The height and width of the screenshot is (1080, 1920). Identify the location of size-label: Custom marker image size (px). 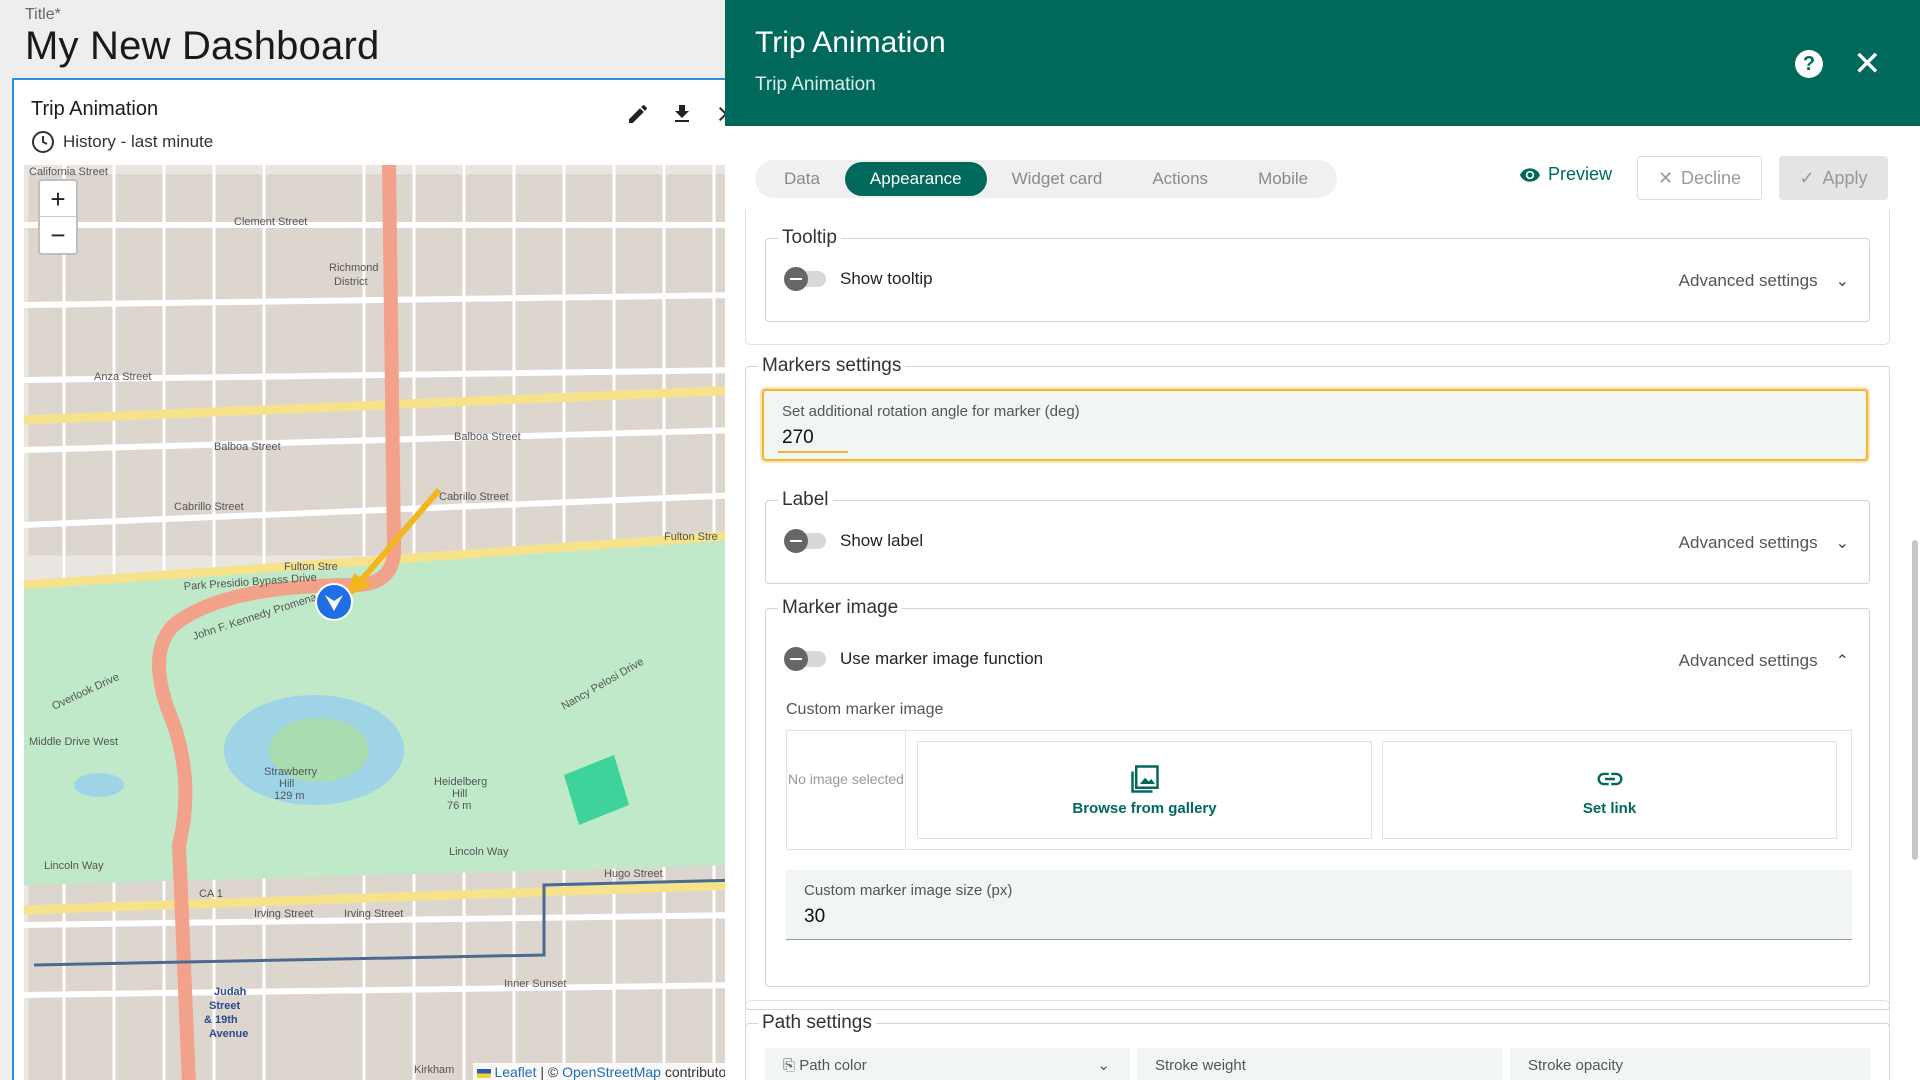
(908, 890).